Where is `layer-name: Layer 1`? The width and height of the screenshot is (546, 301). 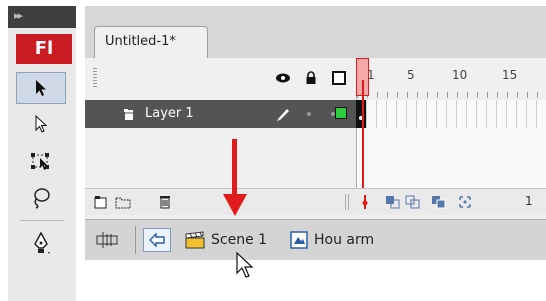 layer-name: Layer 1 is located at coordinates (169, 114).